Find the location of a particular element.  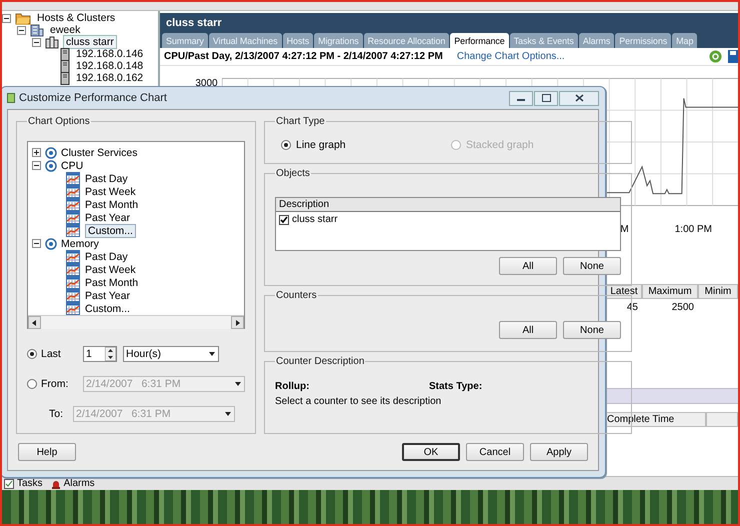

checkbox is located at coordinates (284, 219).